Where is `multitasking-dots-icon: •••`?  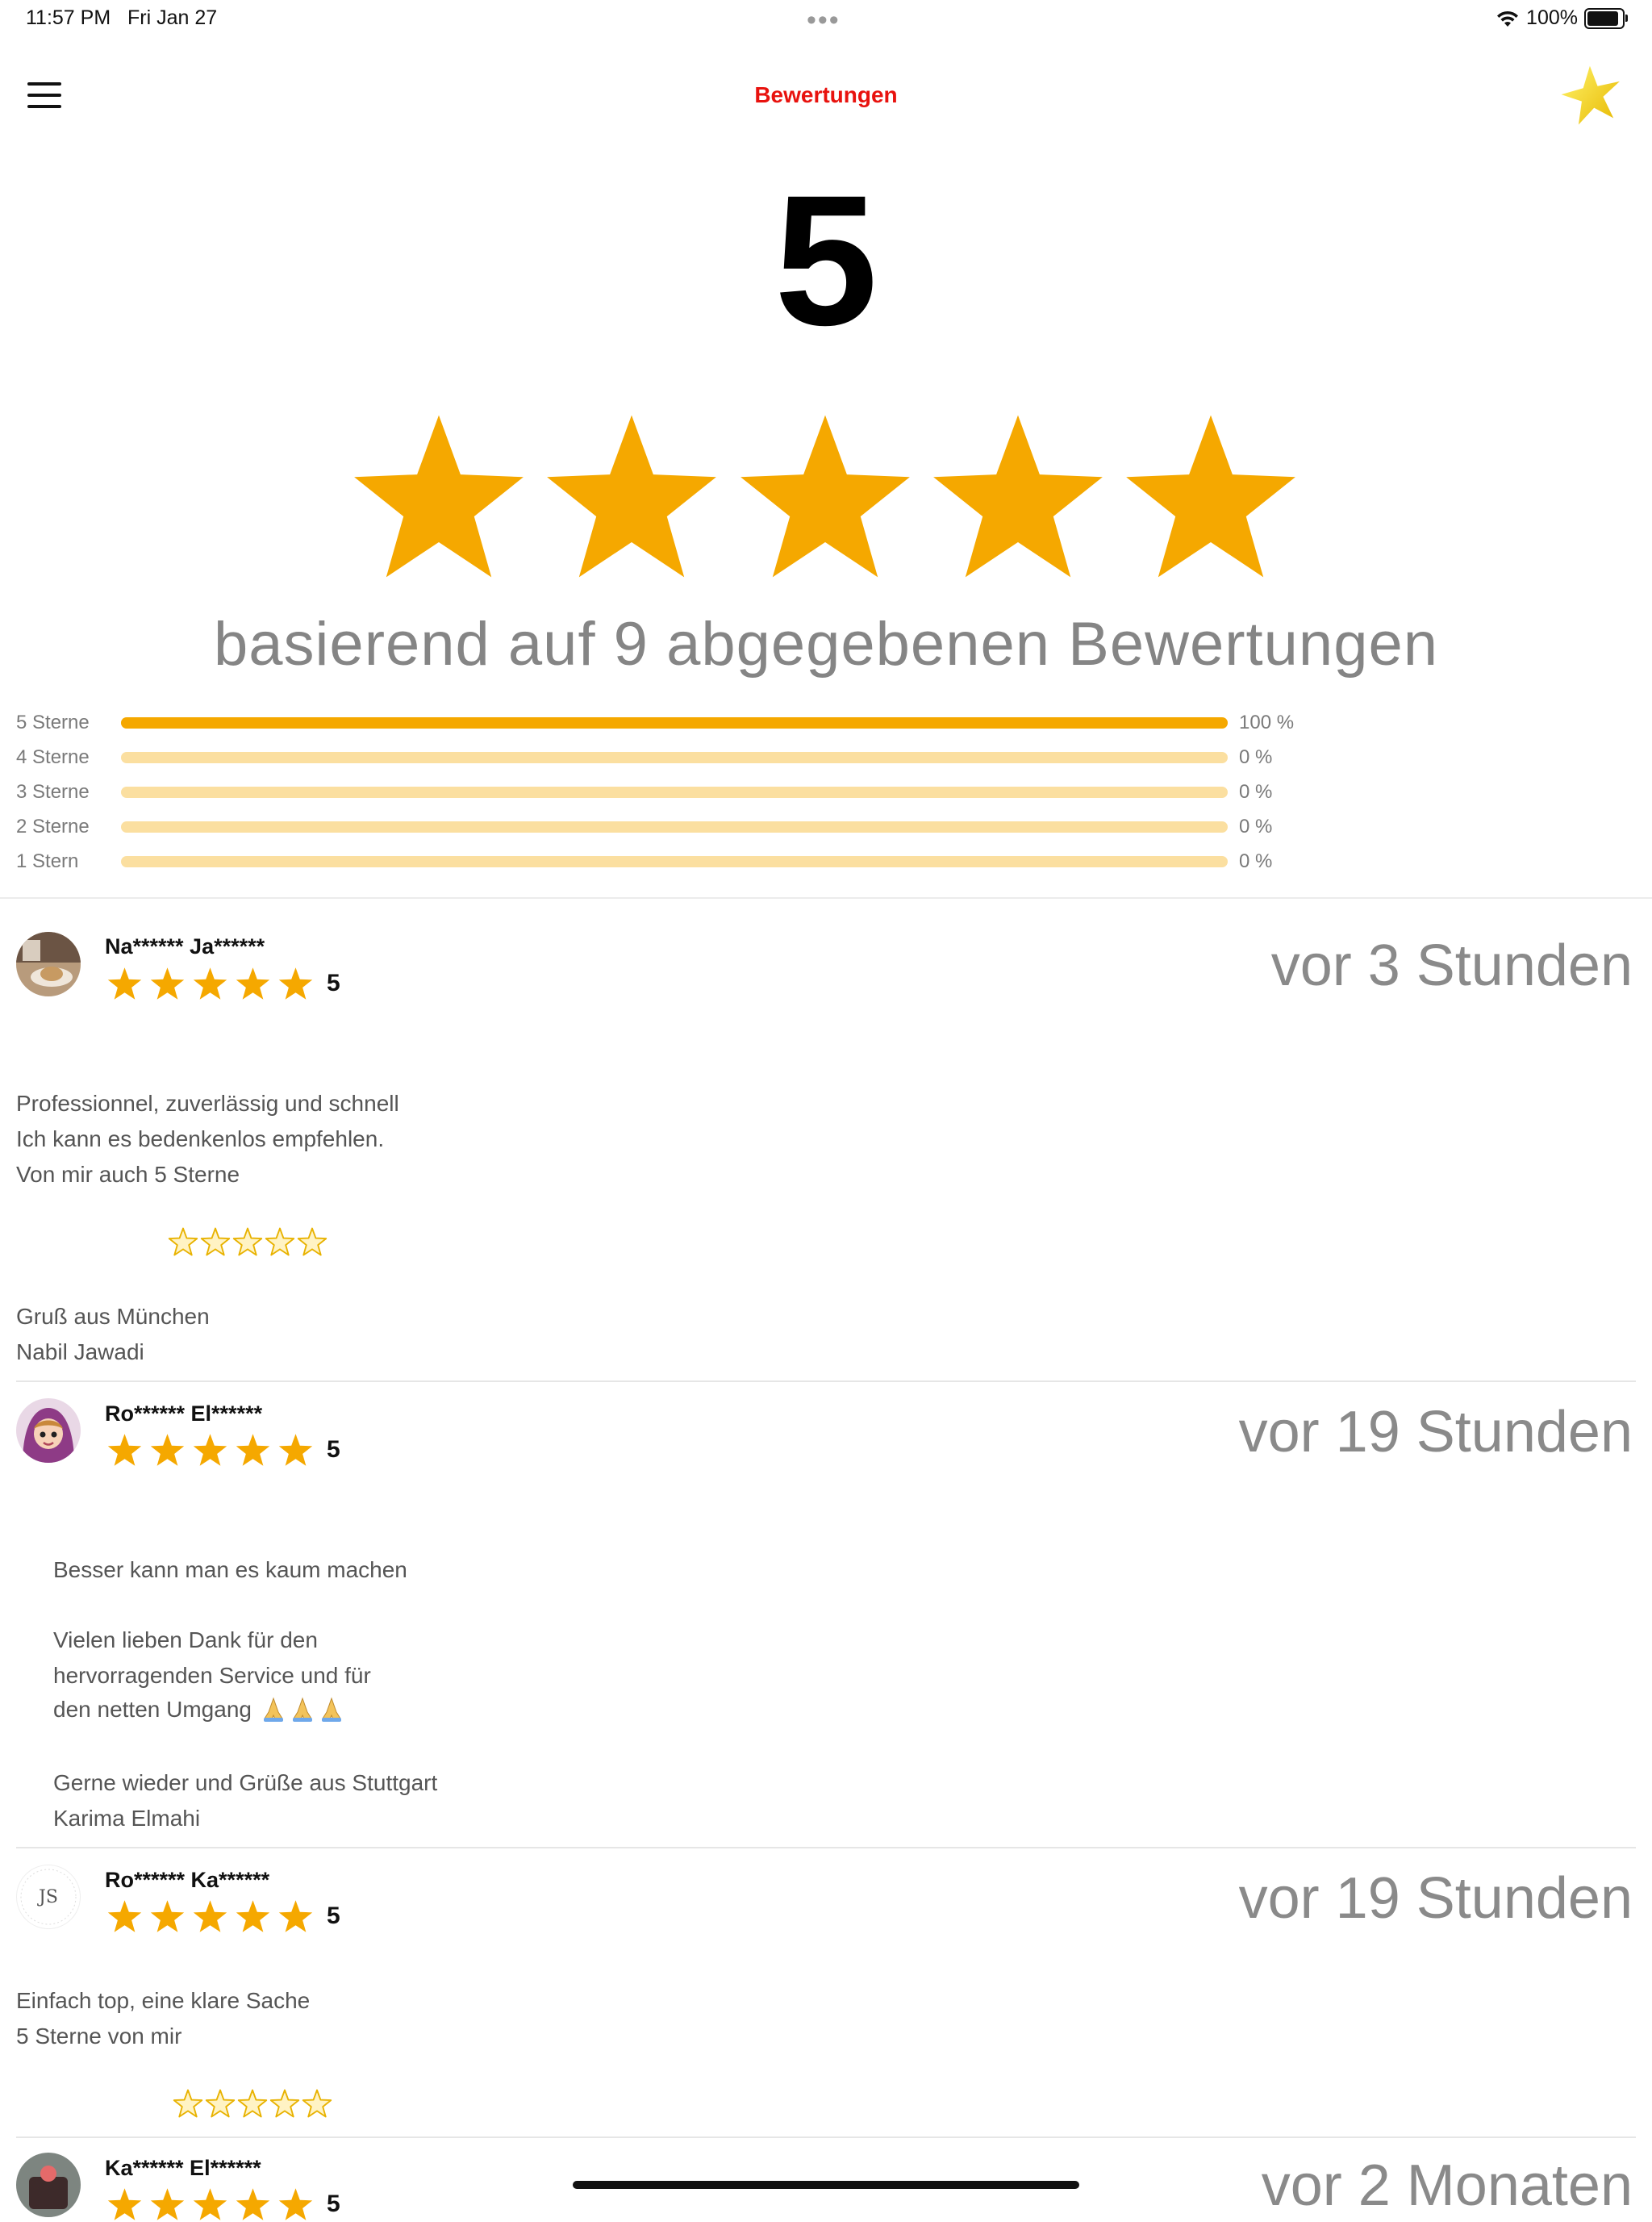
multitasking-dots-icon: ••• is located at coordinates (824, 20).